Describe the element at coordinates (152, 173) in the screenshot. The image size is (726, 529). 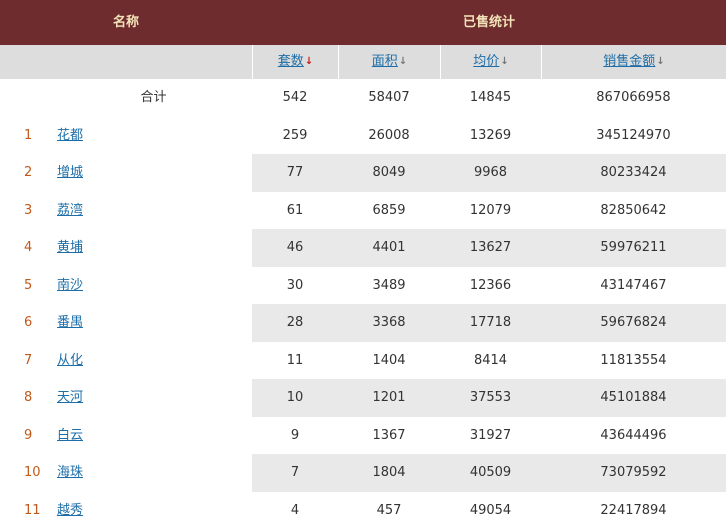
I see `district-link: 增城` at that location.